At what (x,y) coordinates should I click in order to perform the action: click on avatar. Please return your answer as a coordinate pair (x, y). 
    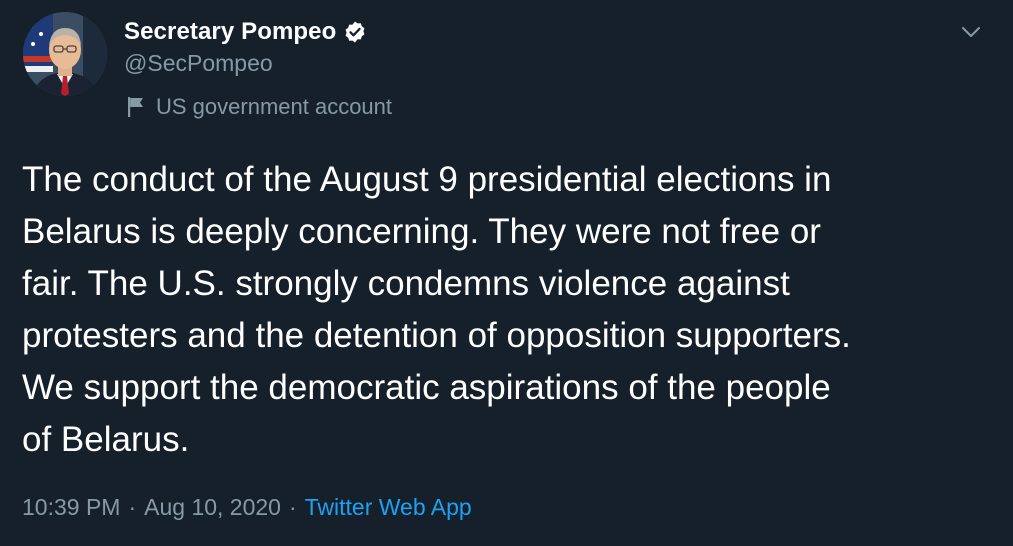
    Looking at the image, I should click on (65, 54).